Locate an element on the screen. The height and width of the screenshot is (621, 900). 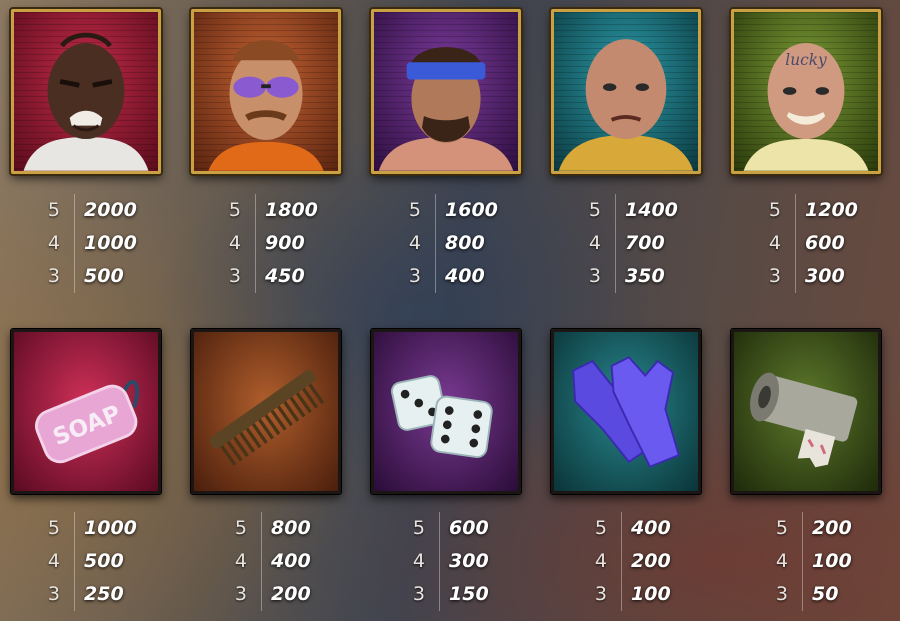
pay-value: 50 is located at coordinates (825, 594).